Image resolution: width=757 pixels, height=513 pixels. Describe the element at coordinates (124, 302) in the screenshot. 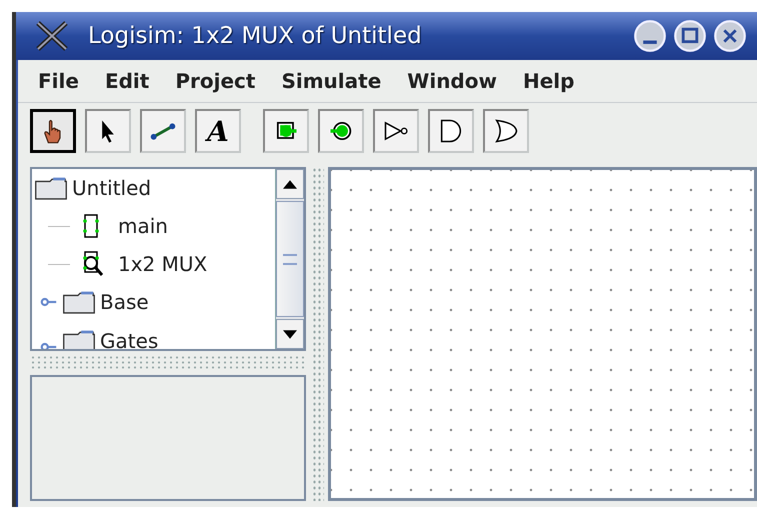

I see `tree-item: Base` at that location.